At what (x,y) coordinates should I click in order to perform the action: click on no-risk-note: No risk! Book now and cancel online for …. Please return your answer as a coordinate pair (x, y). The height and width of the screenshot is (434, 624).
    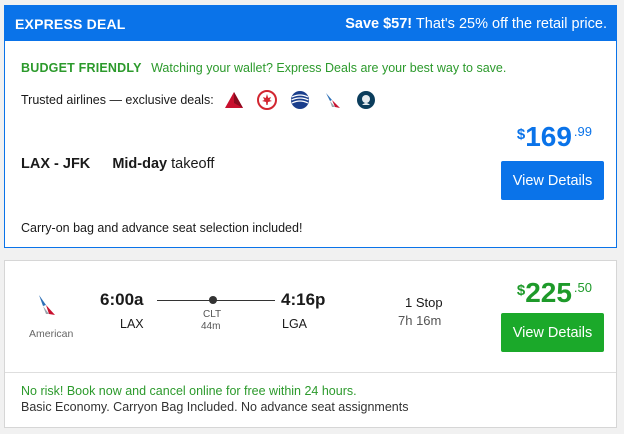
    Looking at the image, I should click on (189, 391).